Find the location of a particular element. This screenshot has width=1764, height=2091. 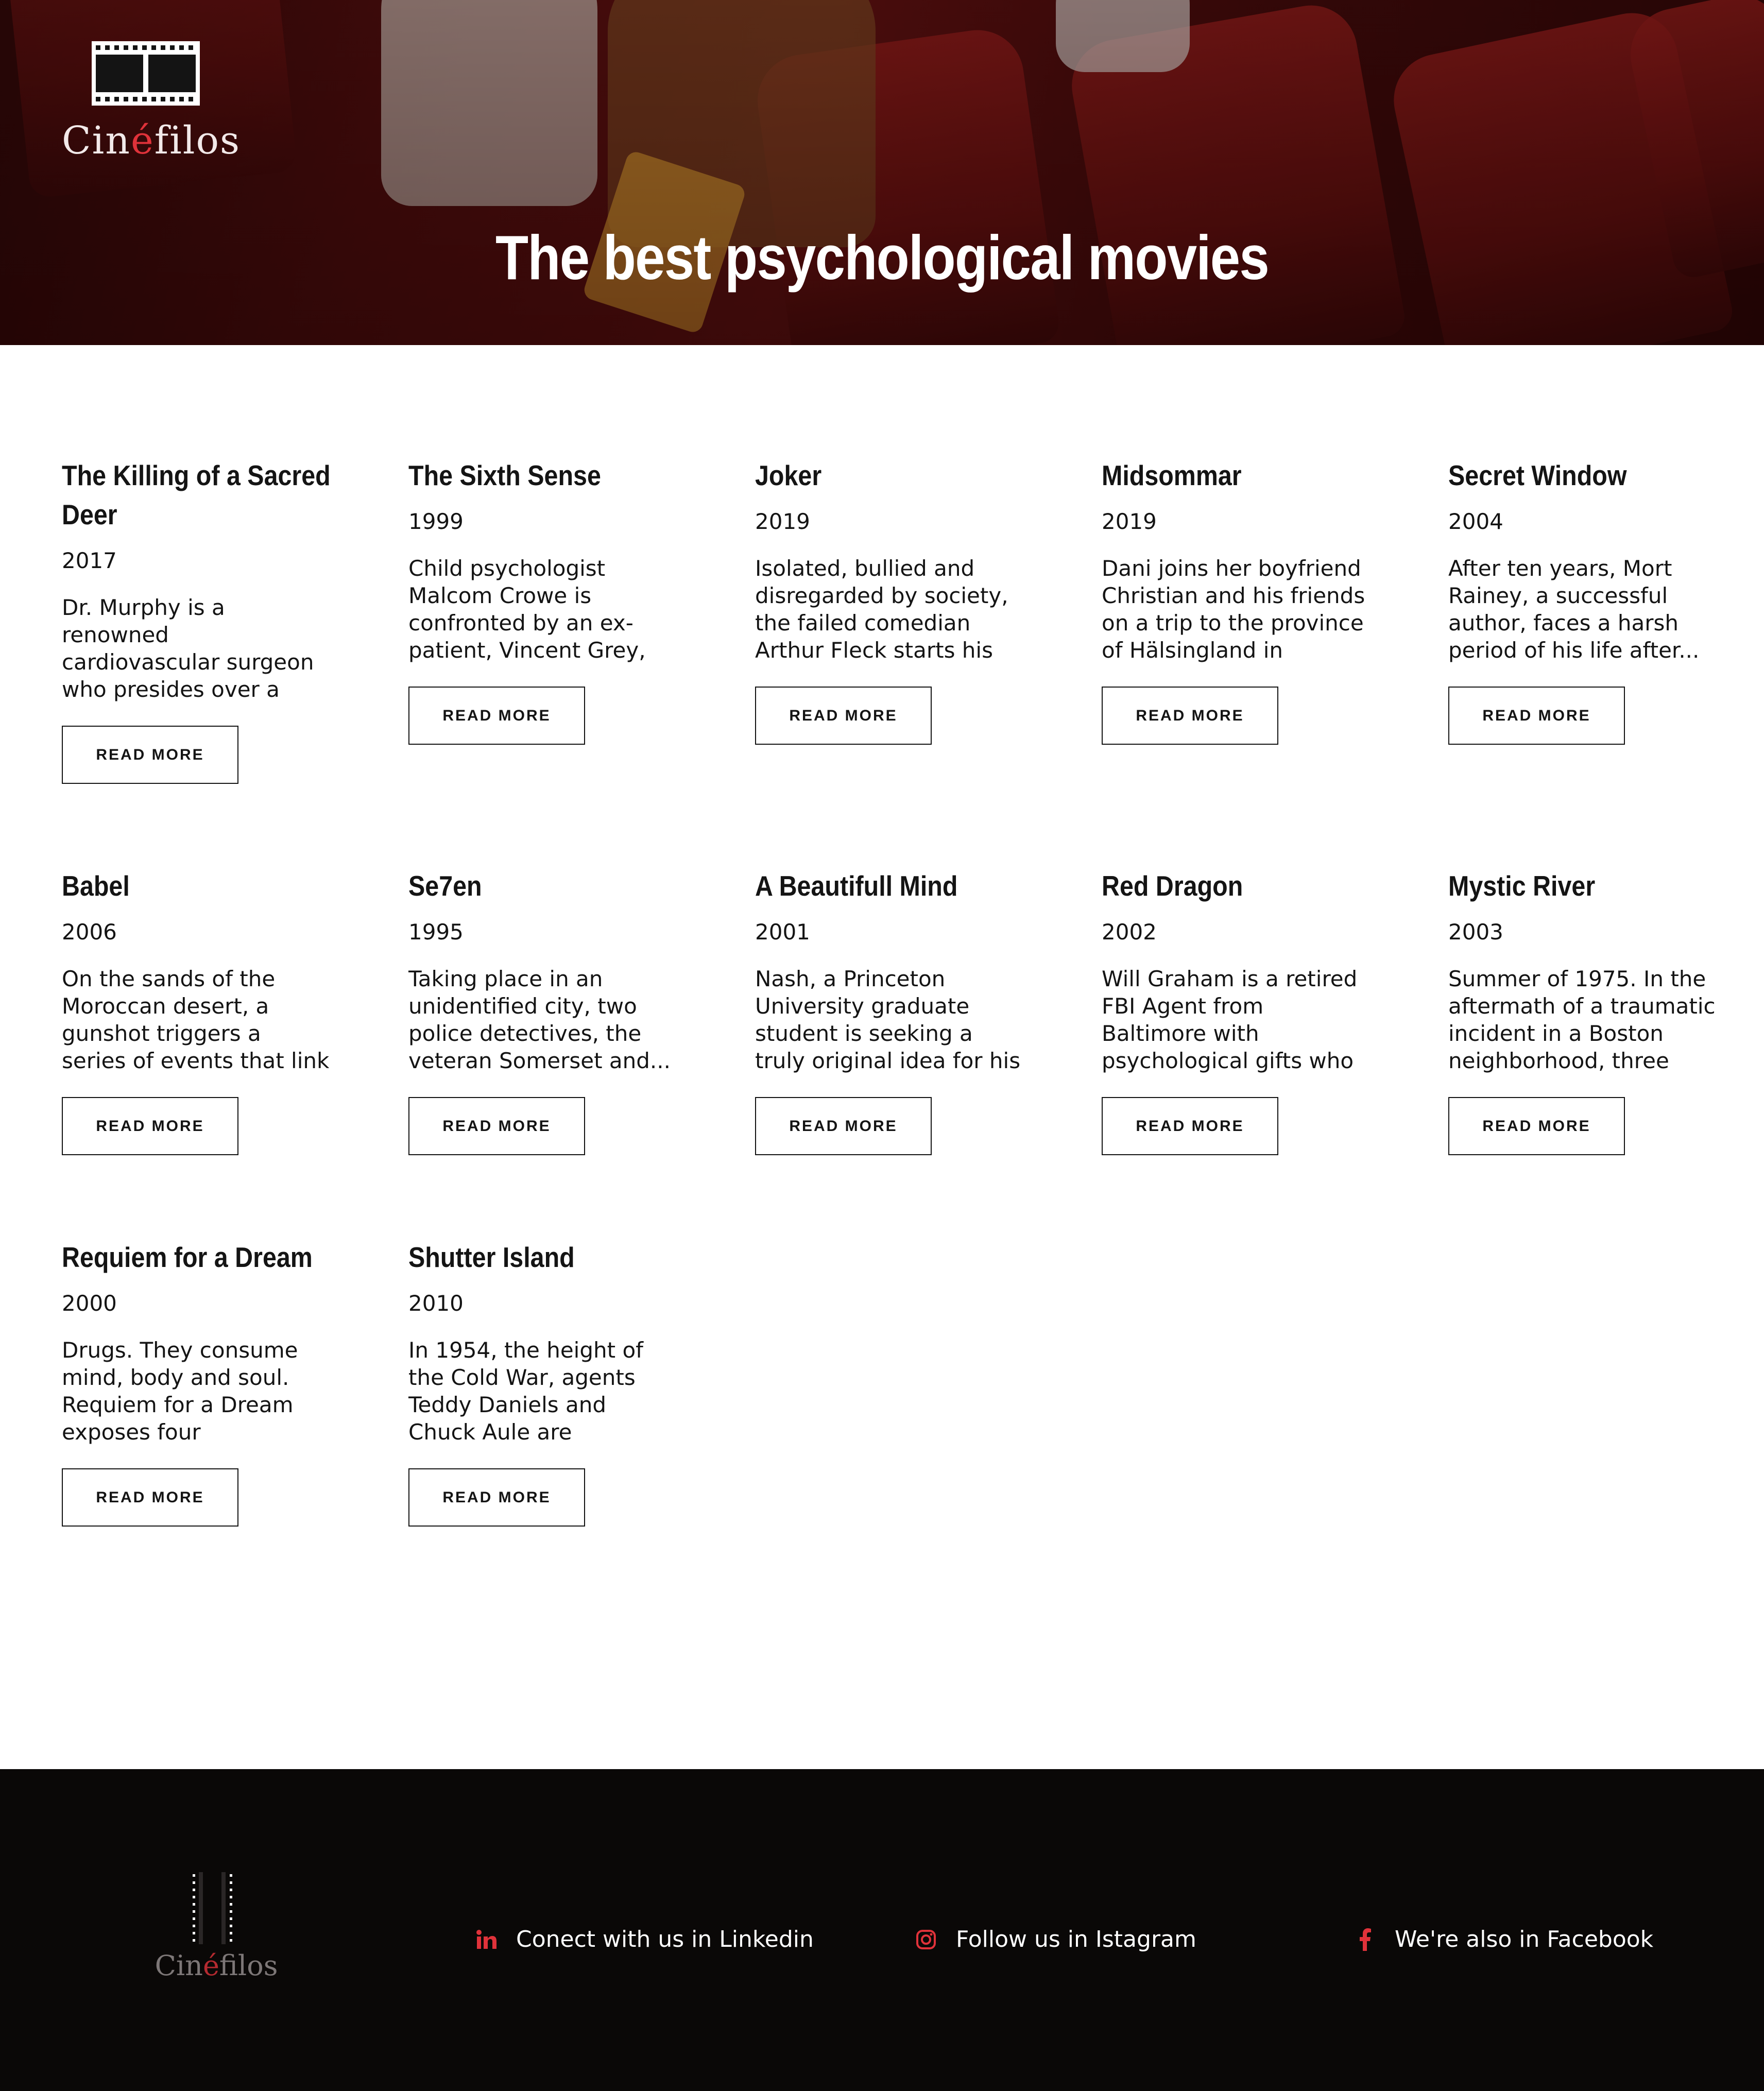

linkedin-link: Conect with us in Linkedin is located at coordinates (644, 1939).